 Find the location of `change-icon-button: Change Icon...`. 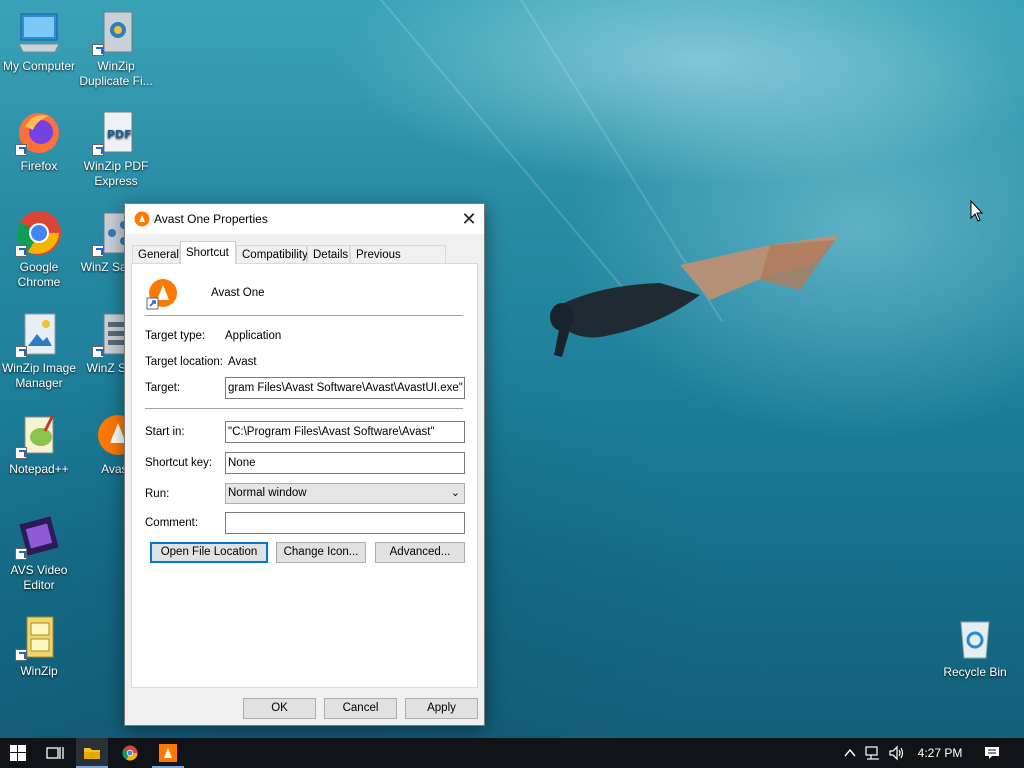

change-icon-button: Change Icon... is located at coordinates (321, 552).